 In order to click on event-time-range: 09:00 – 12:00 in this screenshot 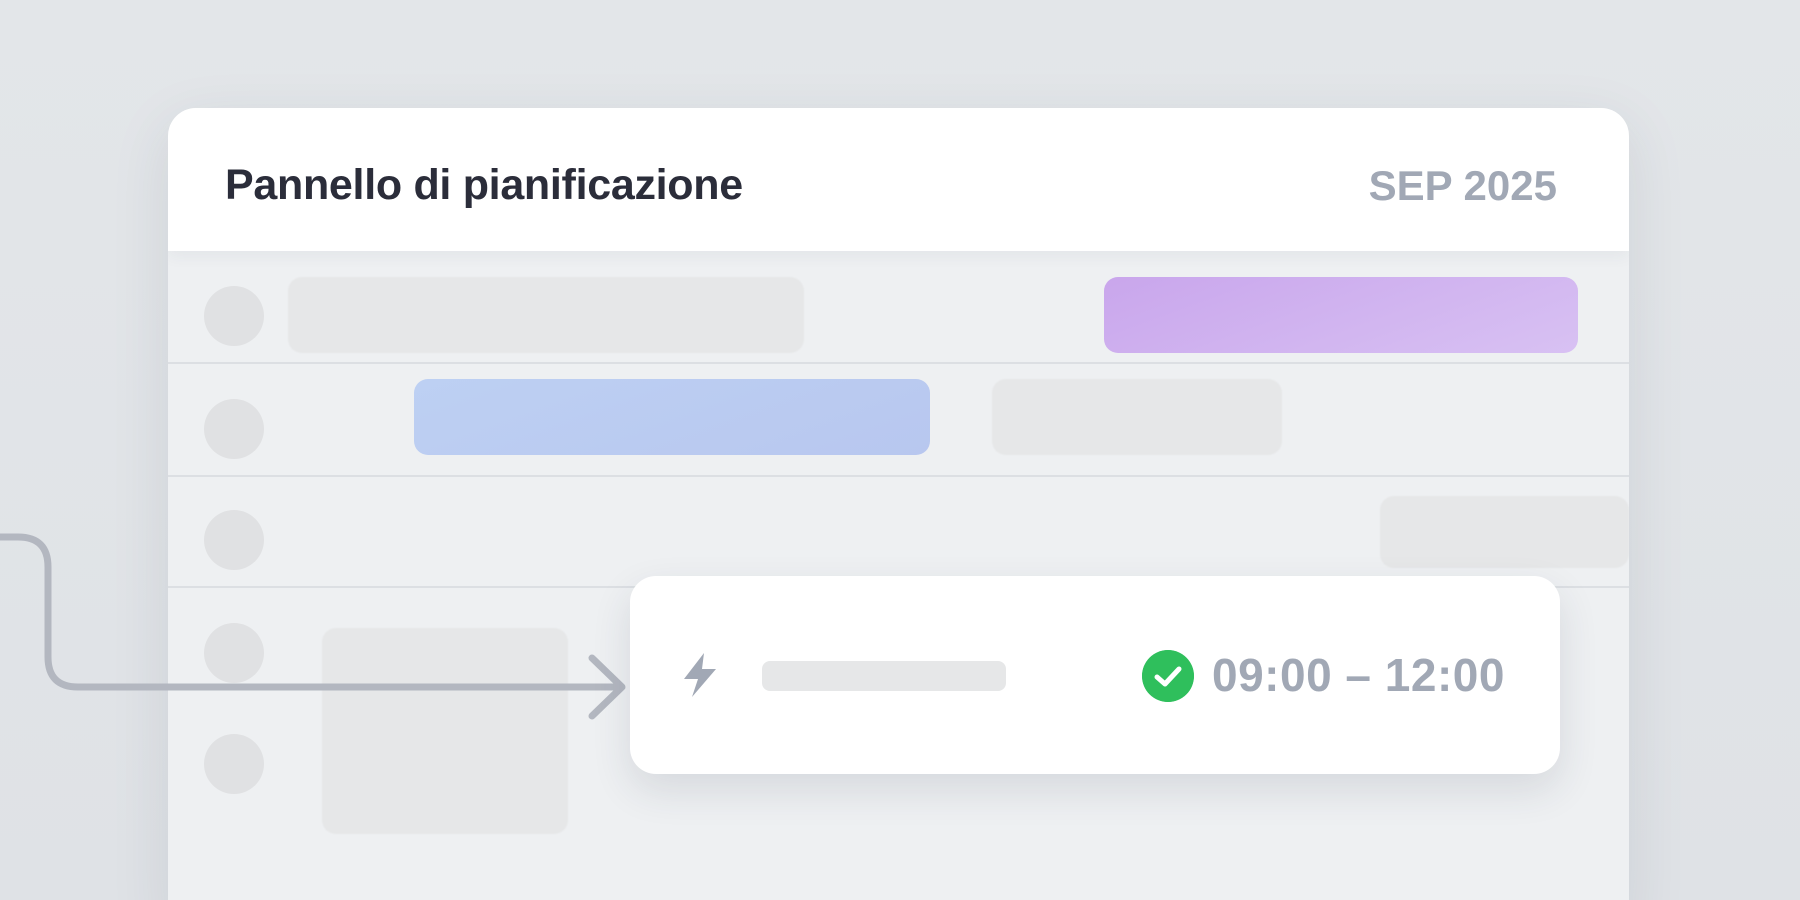, I will do `click(1358, 675)`.